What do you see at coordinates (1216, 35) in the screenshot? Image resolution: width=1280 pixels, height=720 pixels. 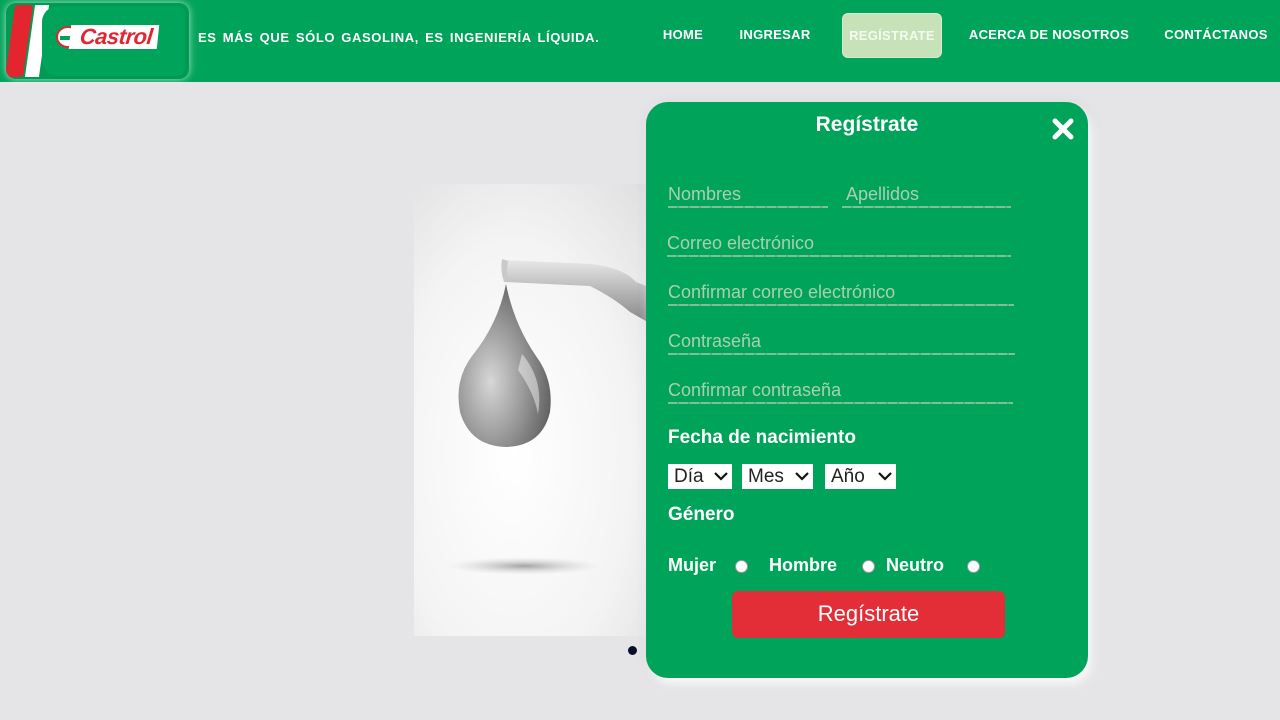 I see `nav-contactanos: CONTÁCTANOS` at bounding box center [1216, 35].